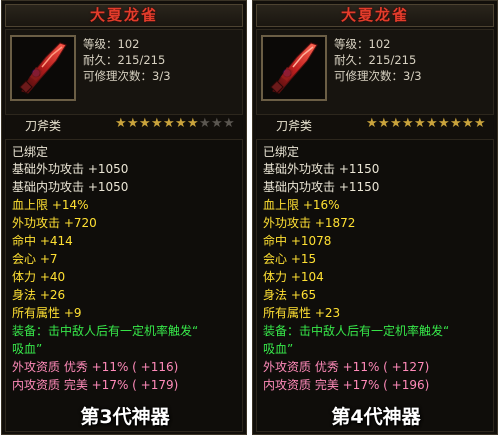 Image resolution: width=500 pixels, height=435 pixels. I want to click on attr-line: 血上限 +14%, so click(50, 205).